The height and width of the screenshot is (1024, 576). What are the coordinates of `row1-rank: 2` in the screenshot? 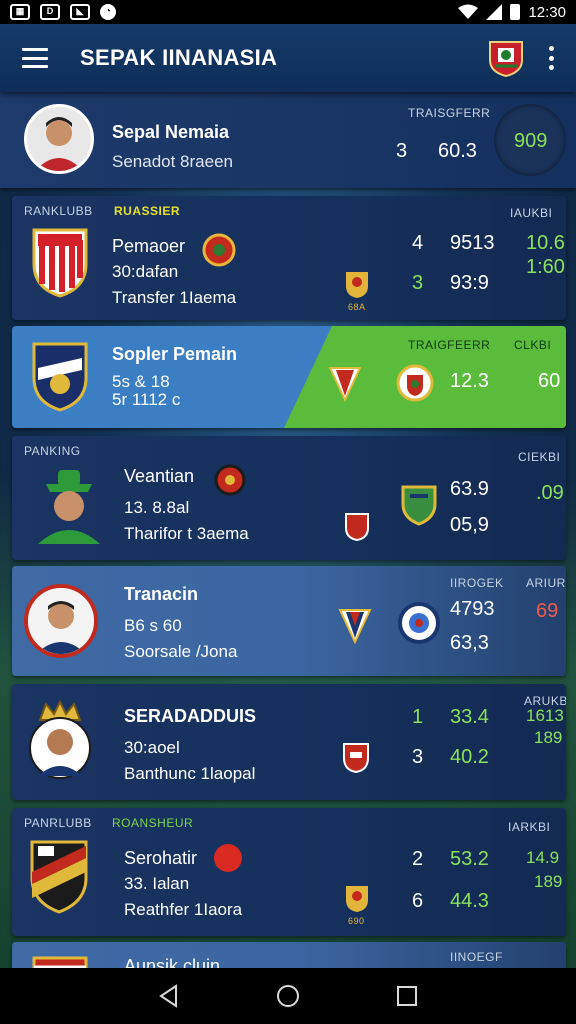 It's located at (418, 859).